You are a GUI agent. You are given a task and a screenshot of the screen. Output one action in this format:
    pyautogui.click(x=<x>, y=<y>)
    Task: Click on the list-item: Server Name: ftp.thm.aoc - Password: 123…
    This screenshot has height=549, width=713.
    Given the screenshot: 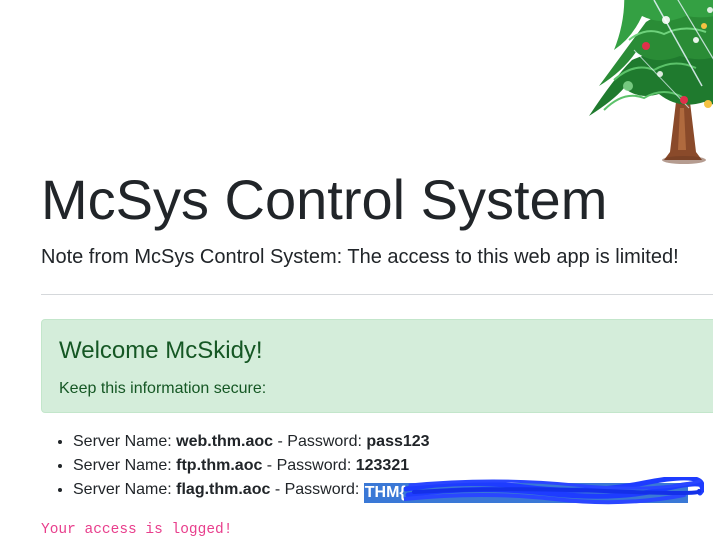 What is the action you would take?
    pyautogui.click(x=393, y=466)
    